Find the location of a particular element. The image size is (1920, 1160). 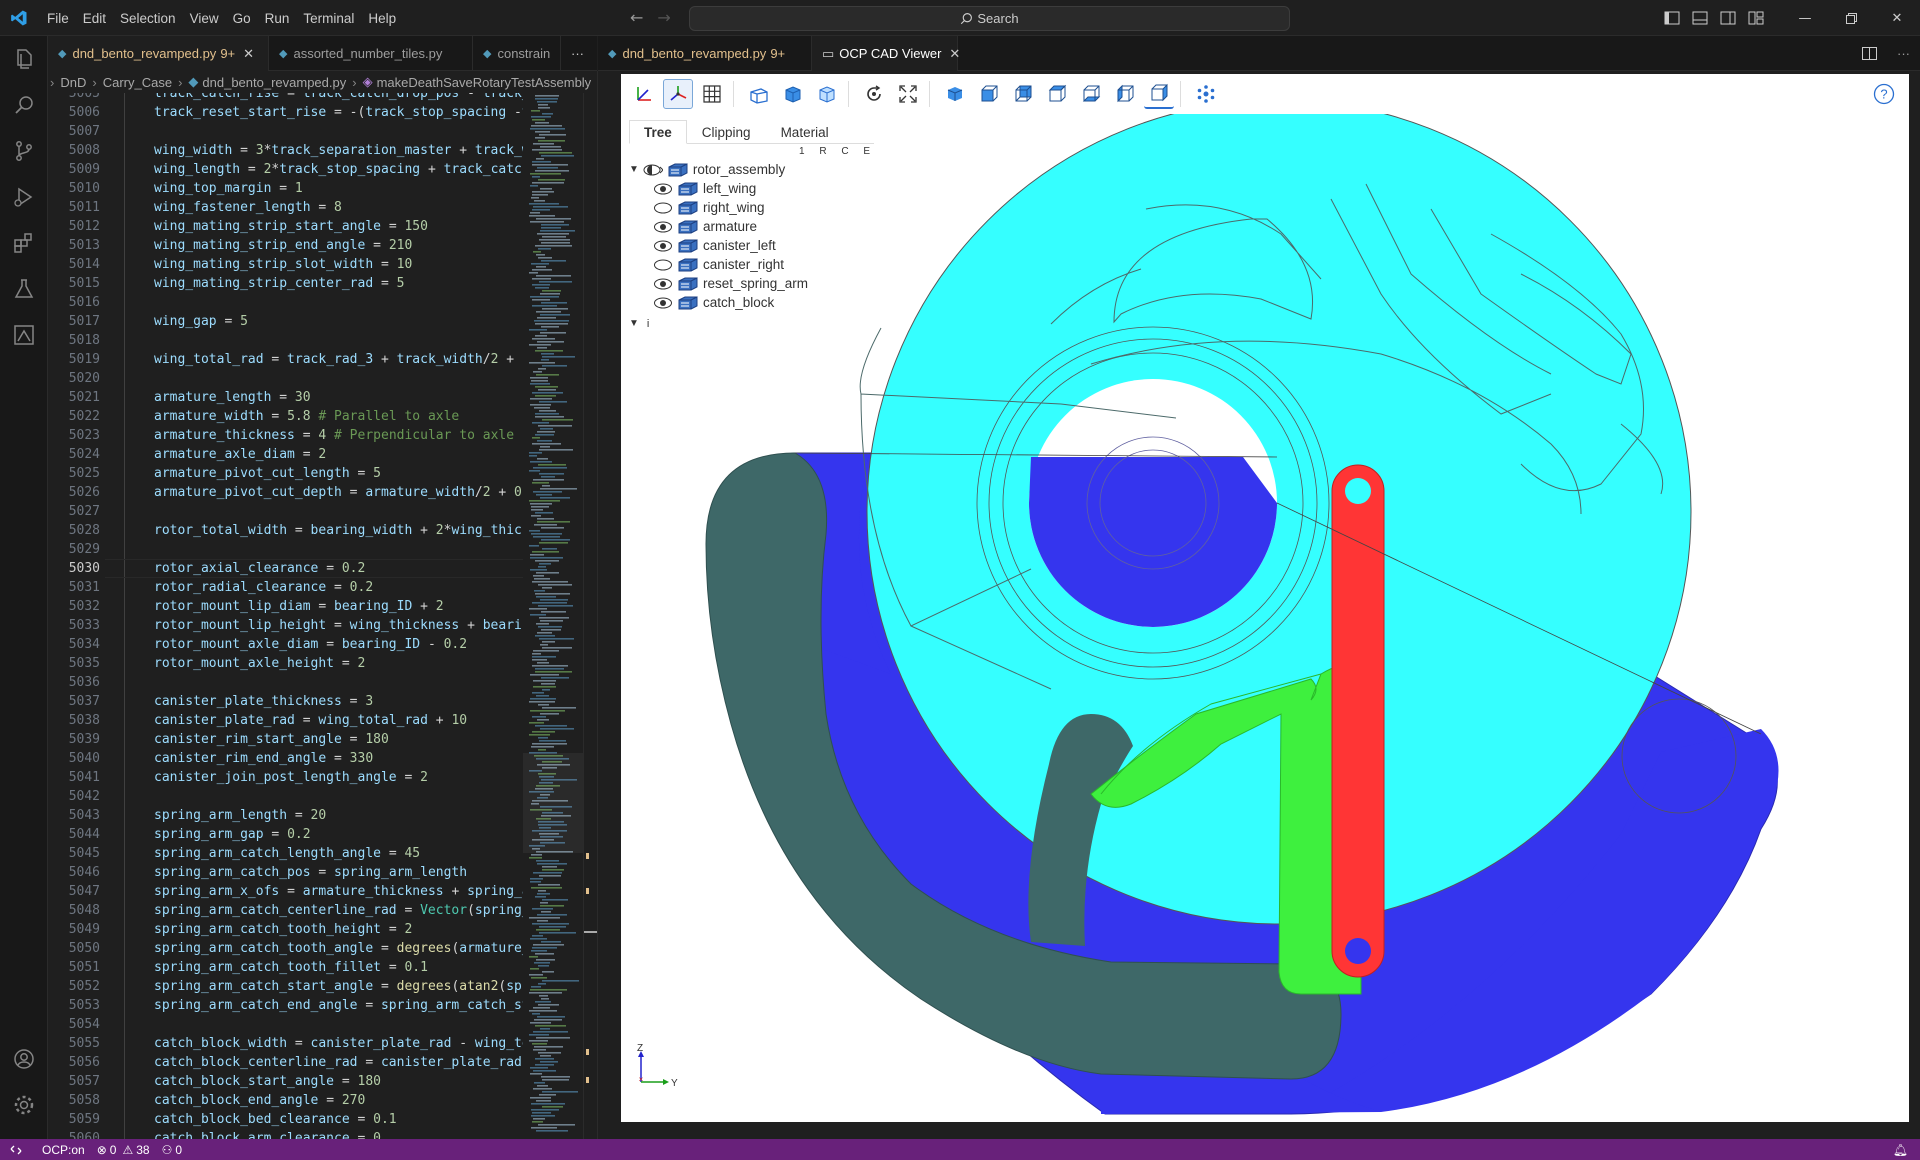

axes-toggle-icon is located at coordinates (644, 94).